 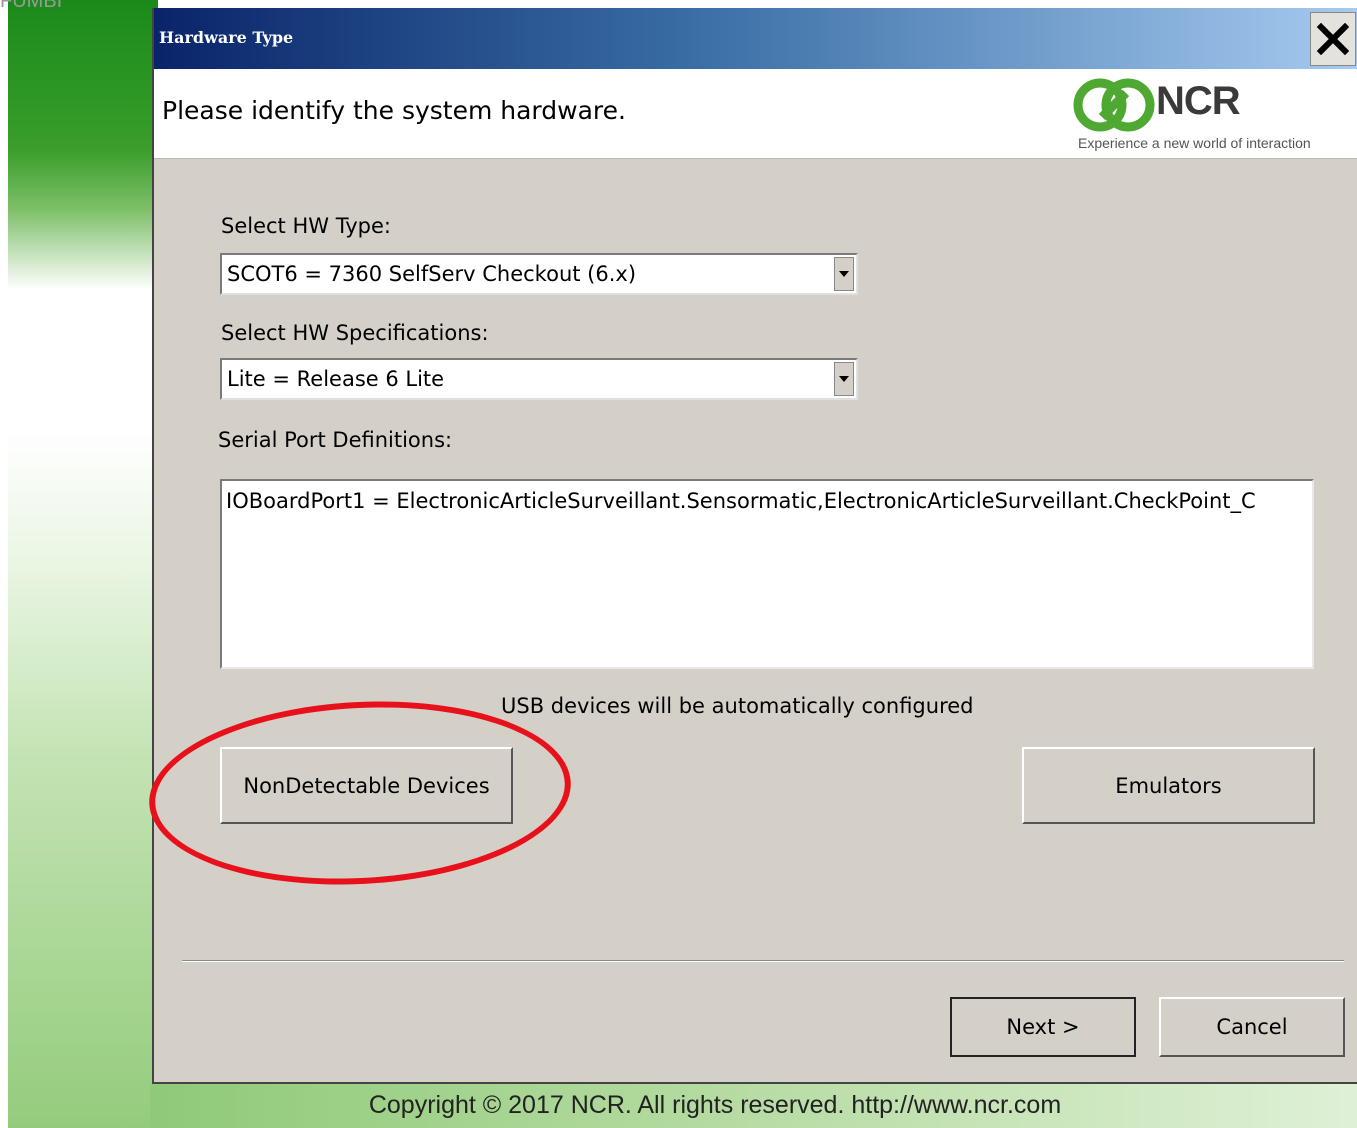 What do you see at coordinates (226, 37) in the screenshot?
I see `window-title: Hardware Type` at bounding box center [226, 37].